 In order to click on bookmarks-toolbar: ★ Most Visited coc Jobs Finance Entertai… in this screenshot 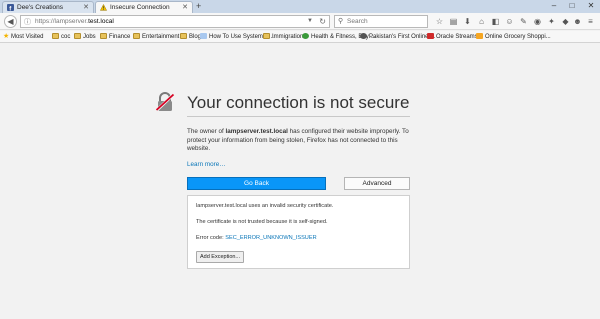, I will do `click(300, 37)`.